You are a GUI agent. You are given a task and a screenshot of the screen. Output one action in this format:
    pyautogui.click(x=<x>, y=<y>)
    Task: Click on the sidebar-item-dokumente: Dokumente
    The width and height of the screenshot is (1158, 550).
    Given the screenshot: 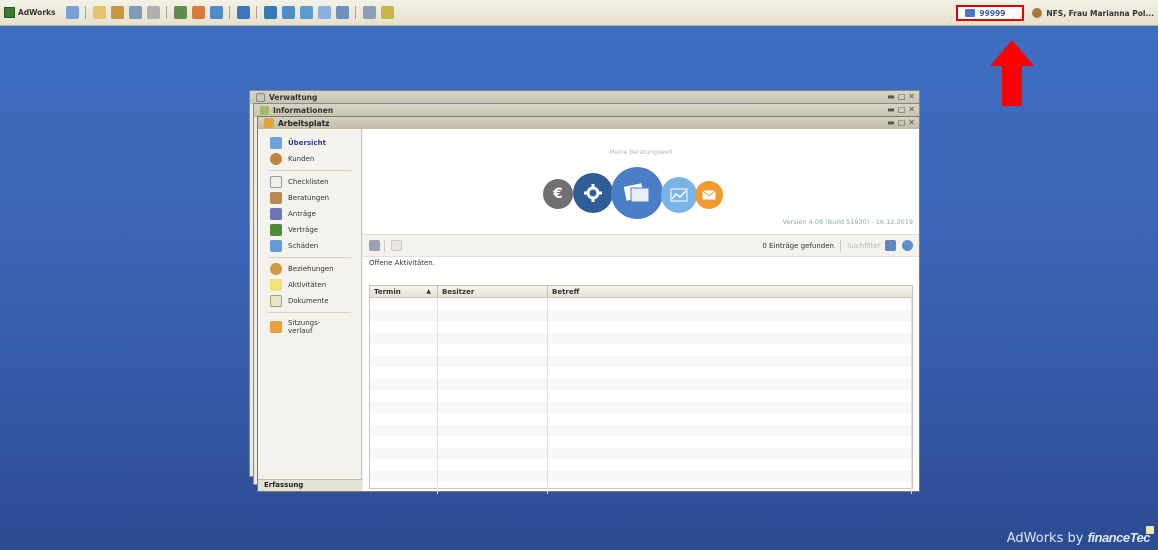 What is the action you would take?
    pyautogui.click(x=309, y=301)
    